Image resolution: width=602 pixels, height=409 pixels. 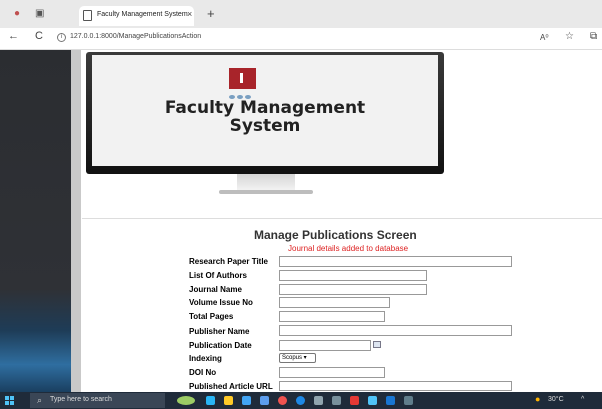 I want to click on page-icon, so click(x=87, y=15).